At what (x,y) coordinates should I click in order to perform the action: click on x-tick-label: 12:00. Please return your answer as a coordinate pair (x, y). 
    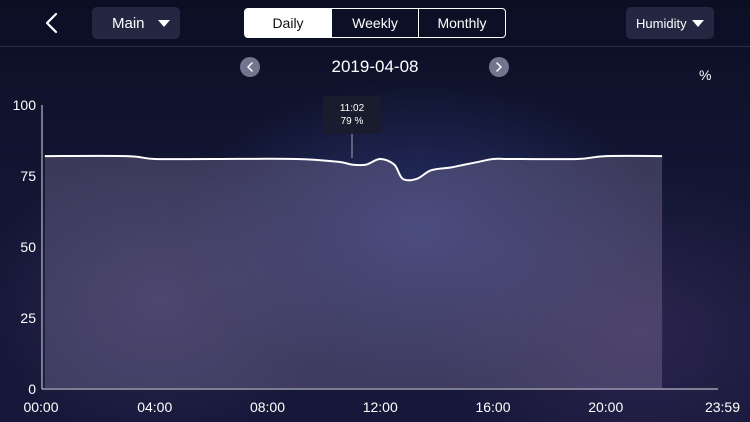
    Looking at the image, I should click on (380, 407).